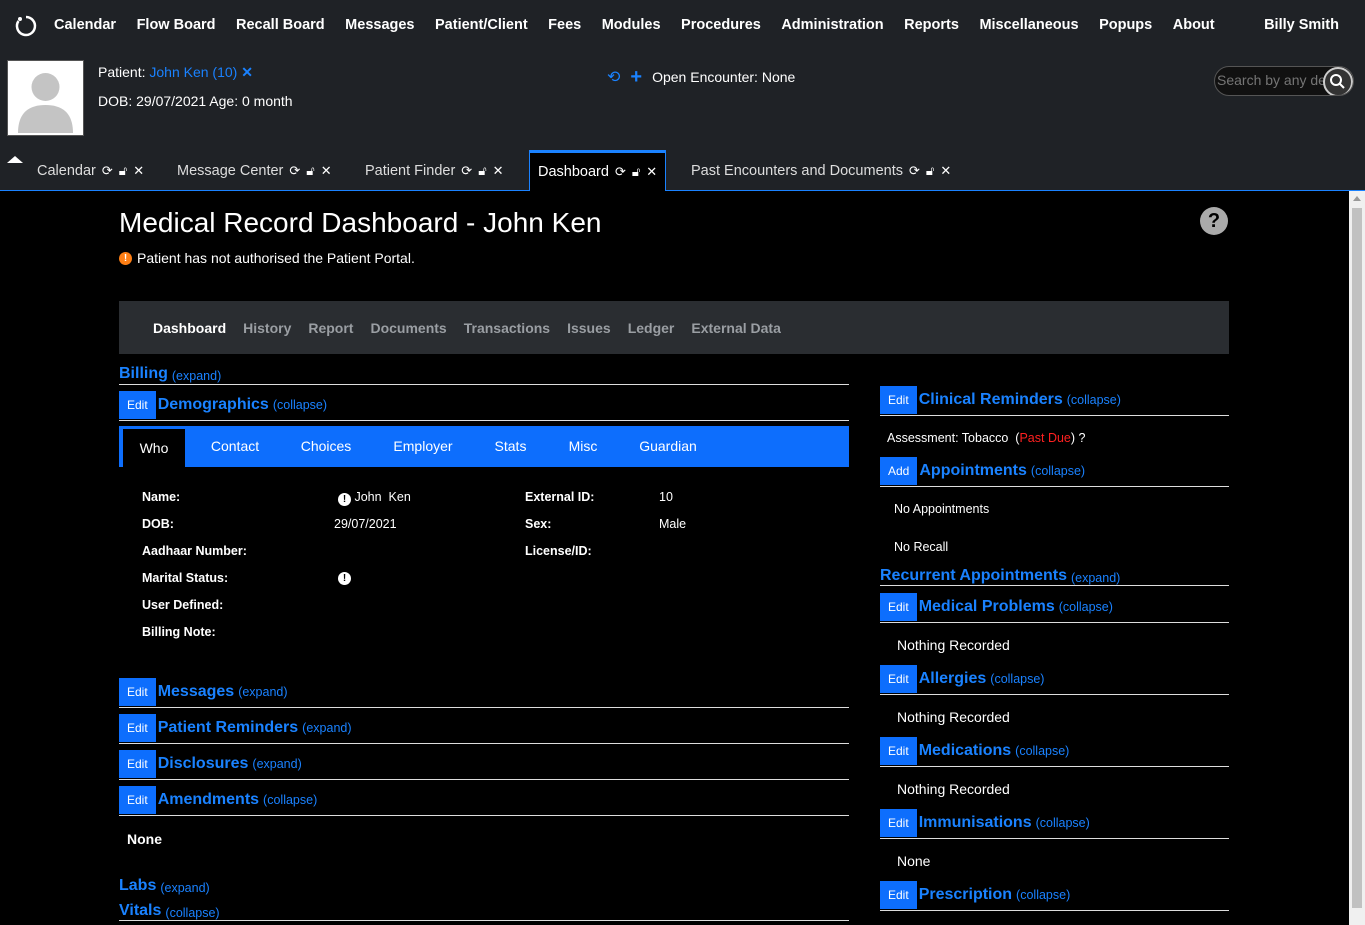  I want to click on subnav-history: History, so click(267, 328).